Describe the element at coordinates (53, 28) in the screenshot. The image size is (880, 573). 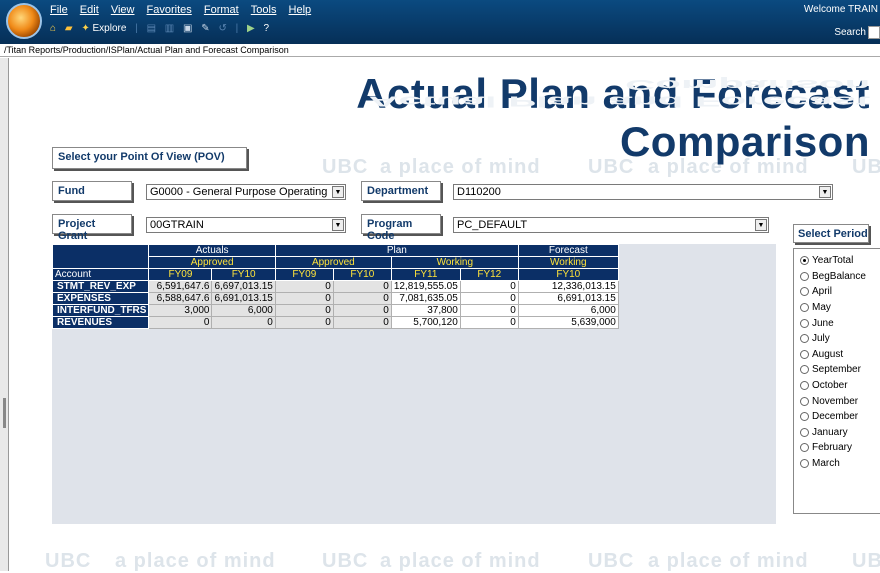
I see `home-icon: ⌂` at that location.